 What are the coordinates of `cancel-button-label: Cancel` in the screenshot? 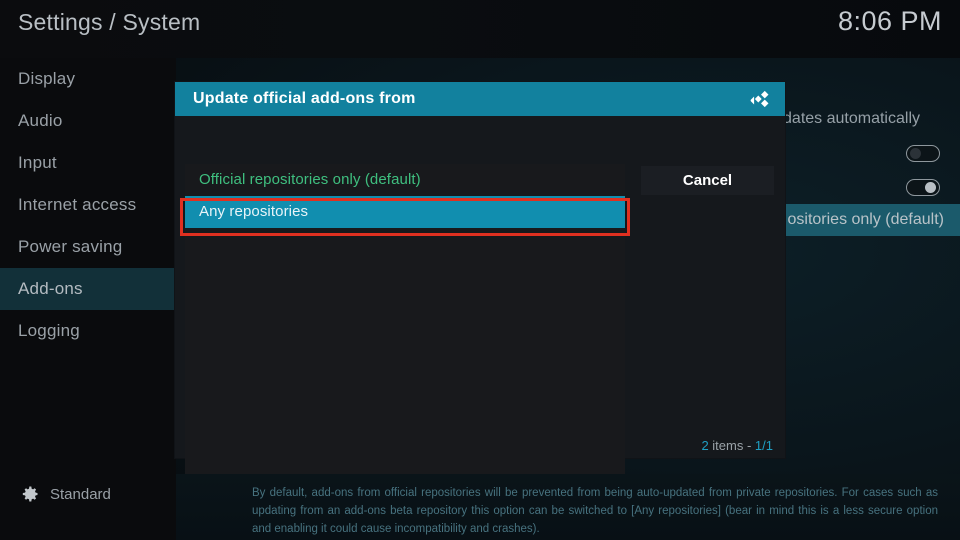 It's located at (707, 180).